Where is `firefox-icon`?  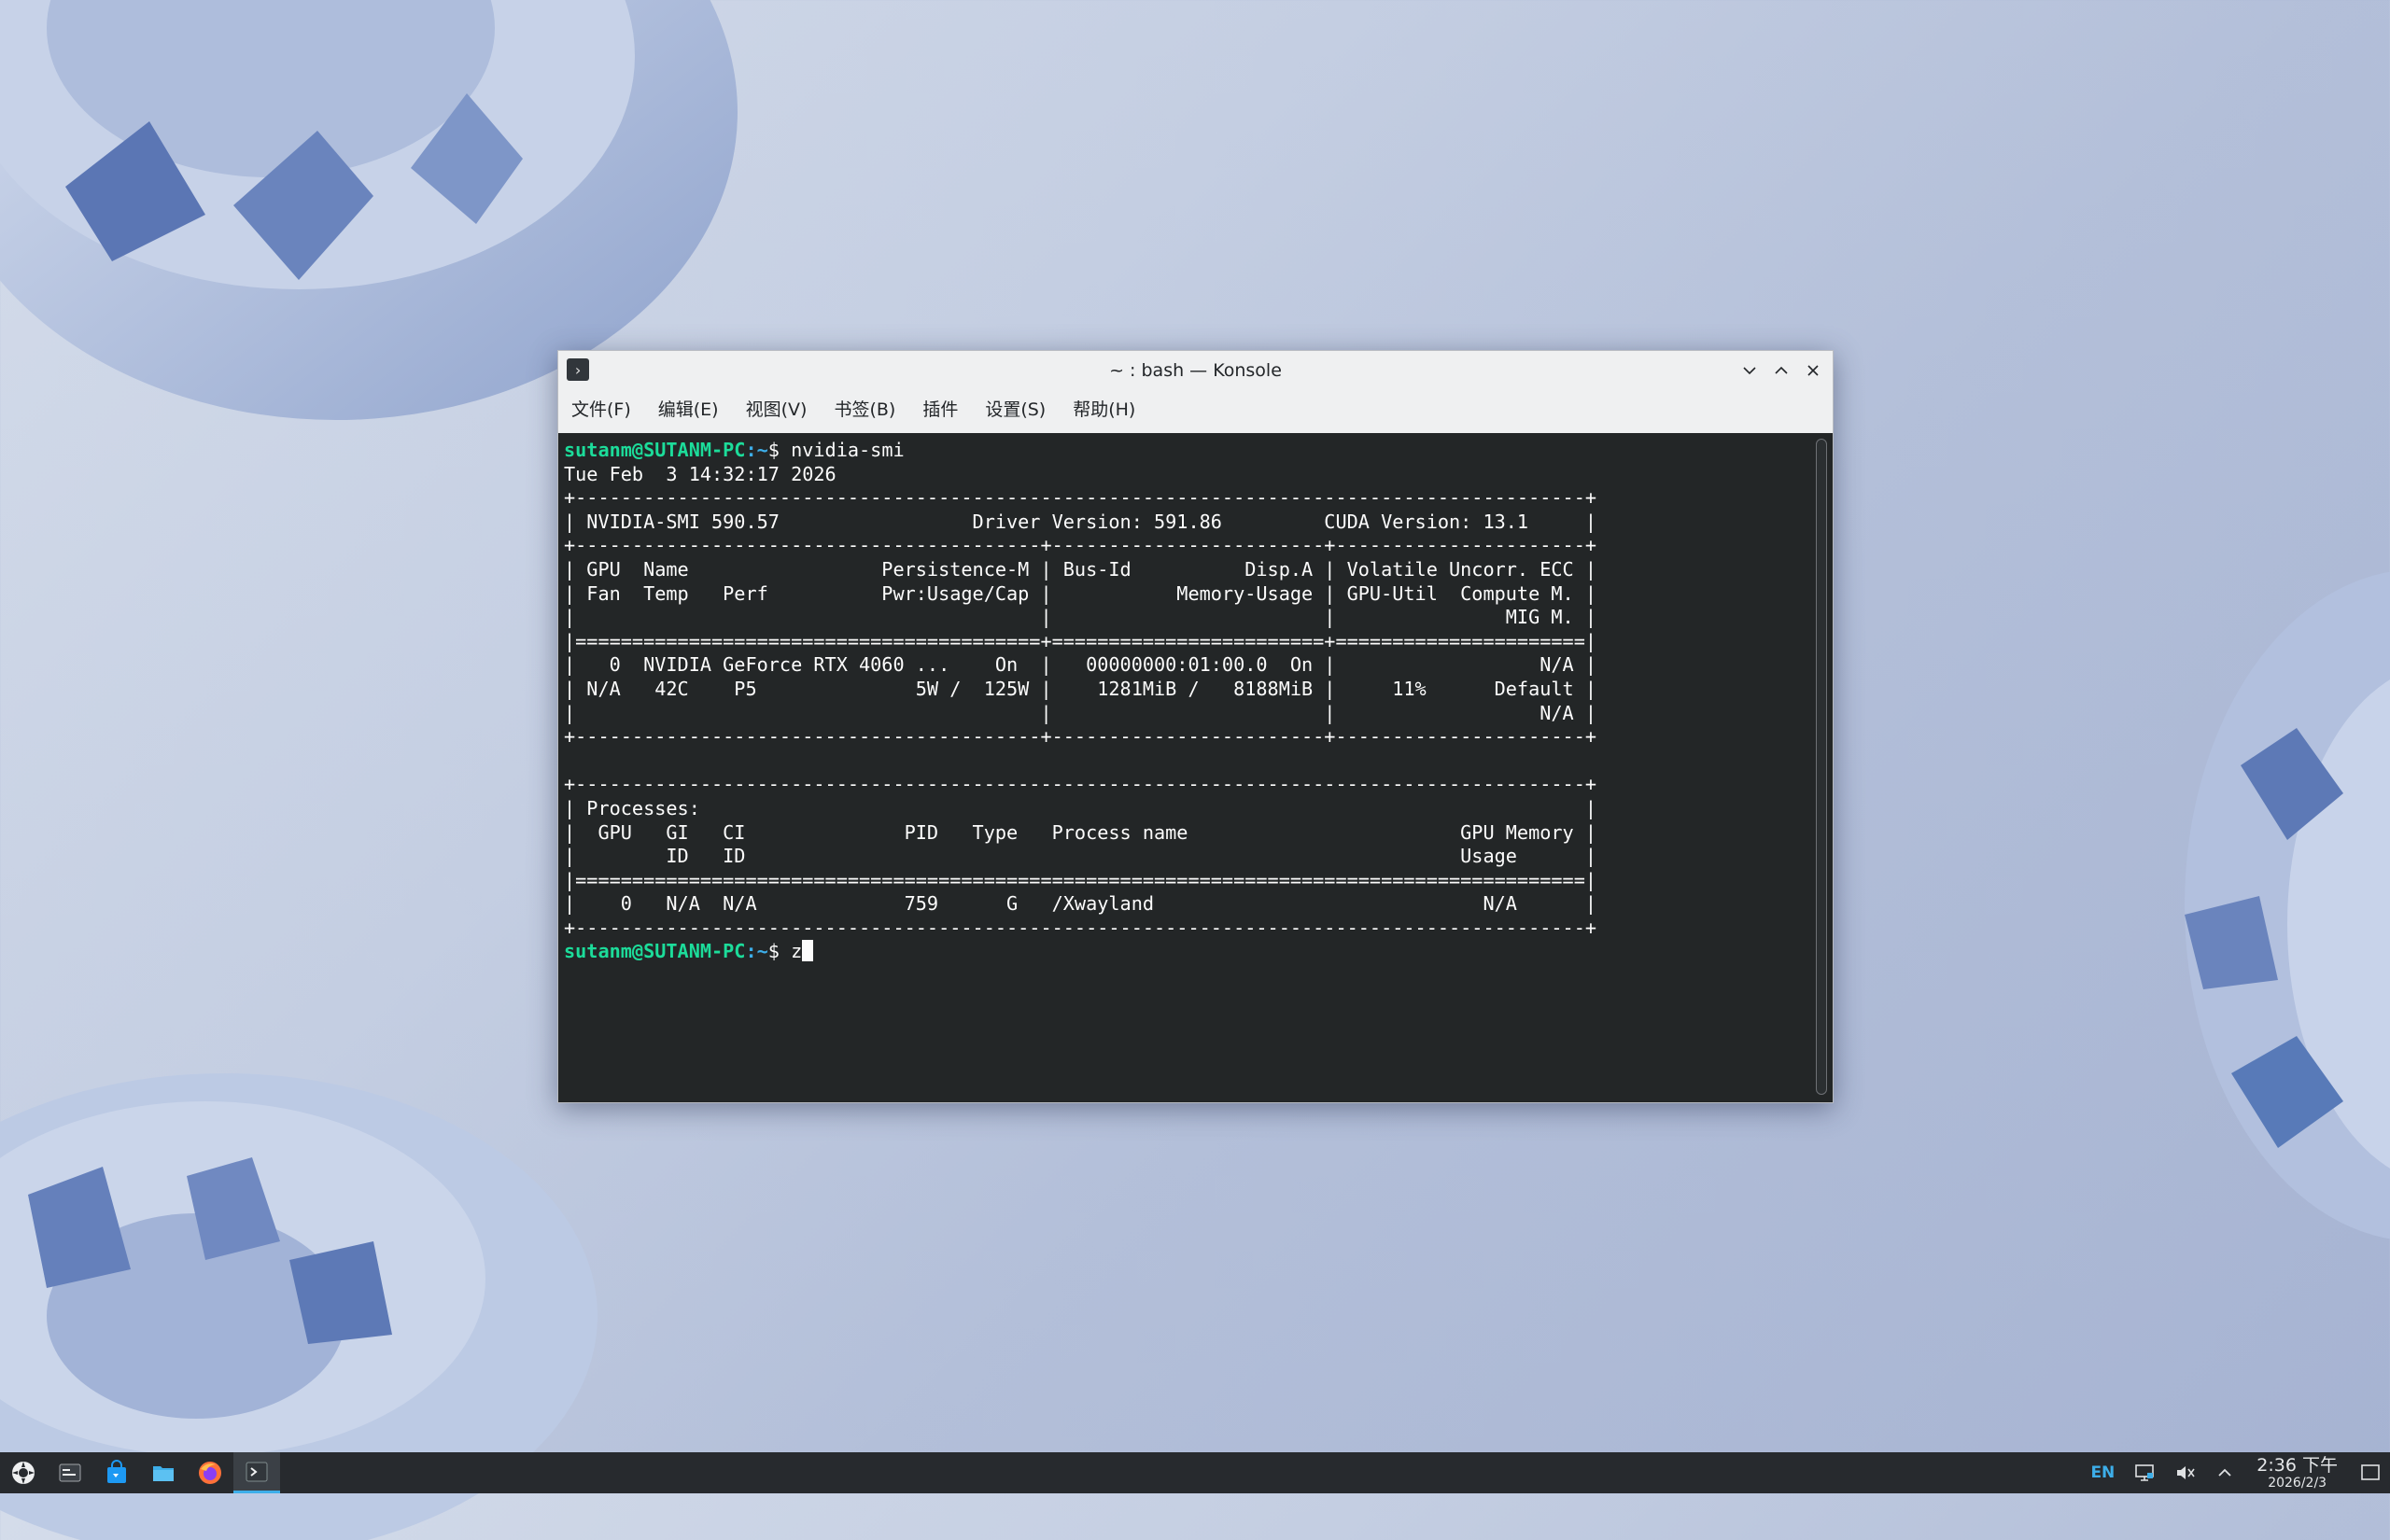 firefox-icon is located at coordinates (210, 1473).